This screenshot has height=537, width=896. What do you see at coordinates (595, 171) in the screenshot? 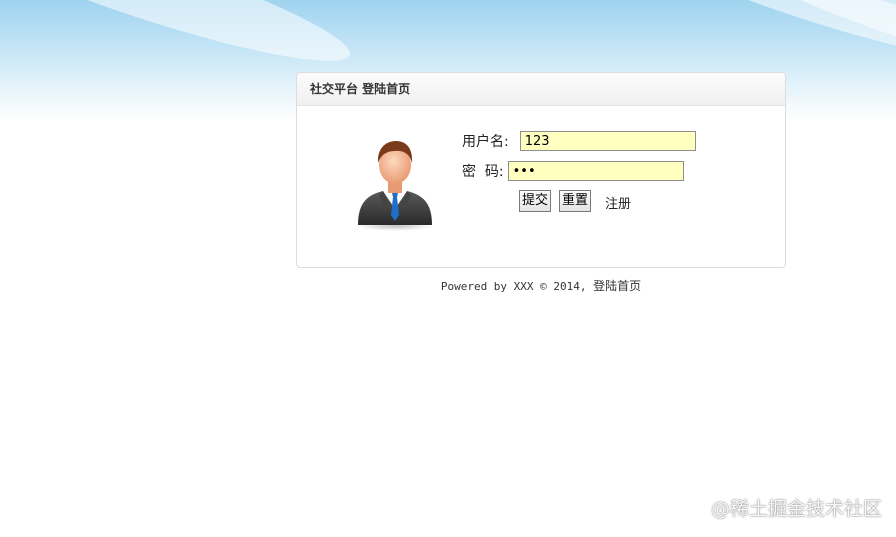
I see `password-input` at bounding box center [595, 171].